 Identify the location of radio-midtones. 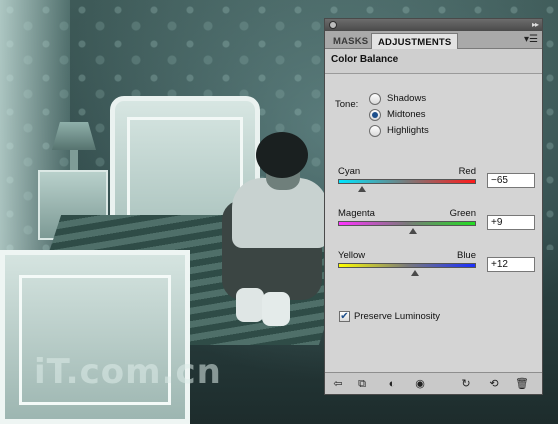
(375, 115).